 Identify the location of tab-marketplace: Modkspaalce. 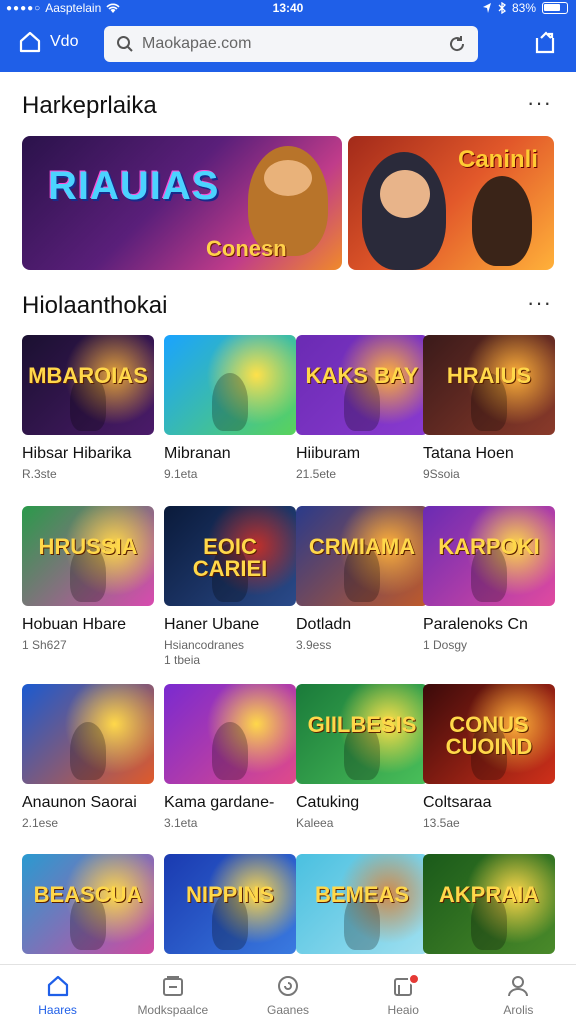
(172, 994).